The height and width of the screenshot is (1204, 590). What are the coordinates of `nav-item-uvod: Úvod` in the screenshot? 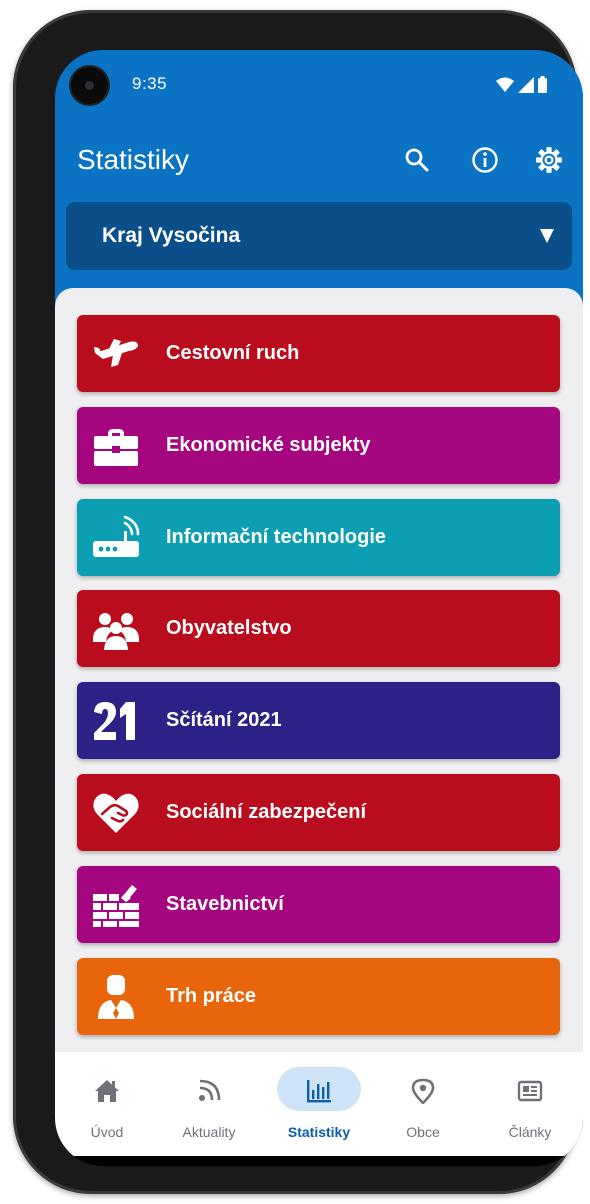 It's located at (107, 1104).